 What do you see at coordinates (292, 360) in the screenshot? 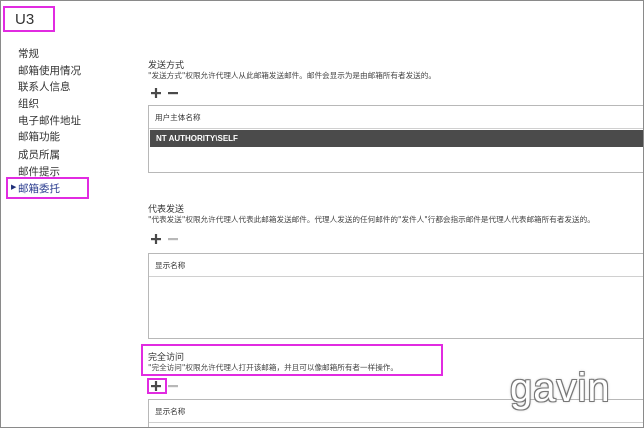
I see `full-access-highlight-box` at bounding box center [292, 360].